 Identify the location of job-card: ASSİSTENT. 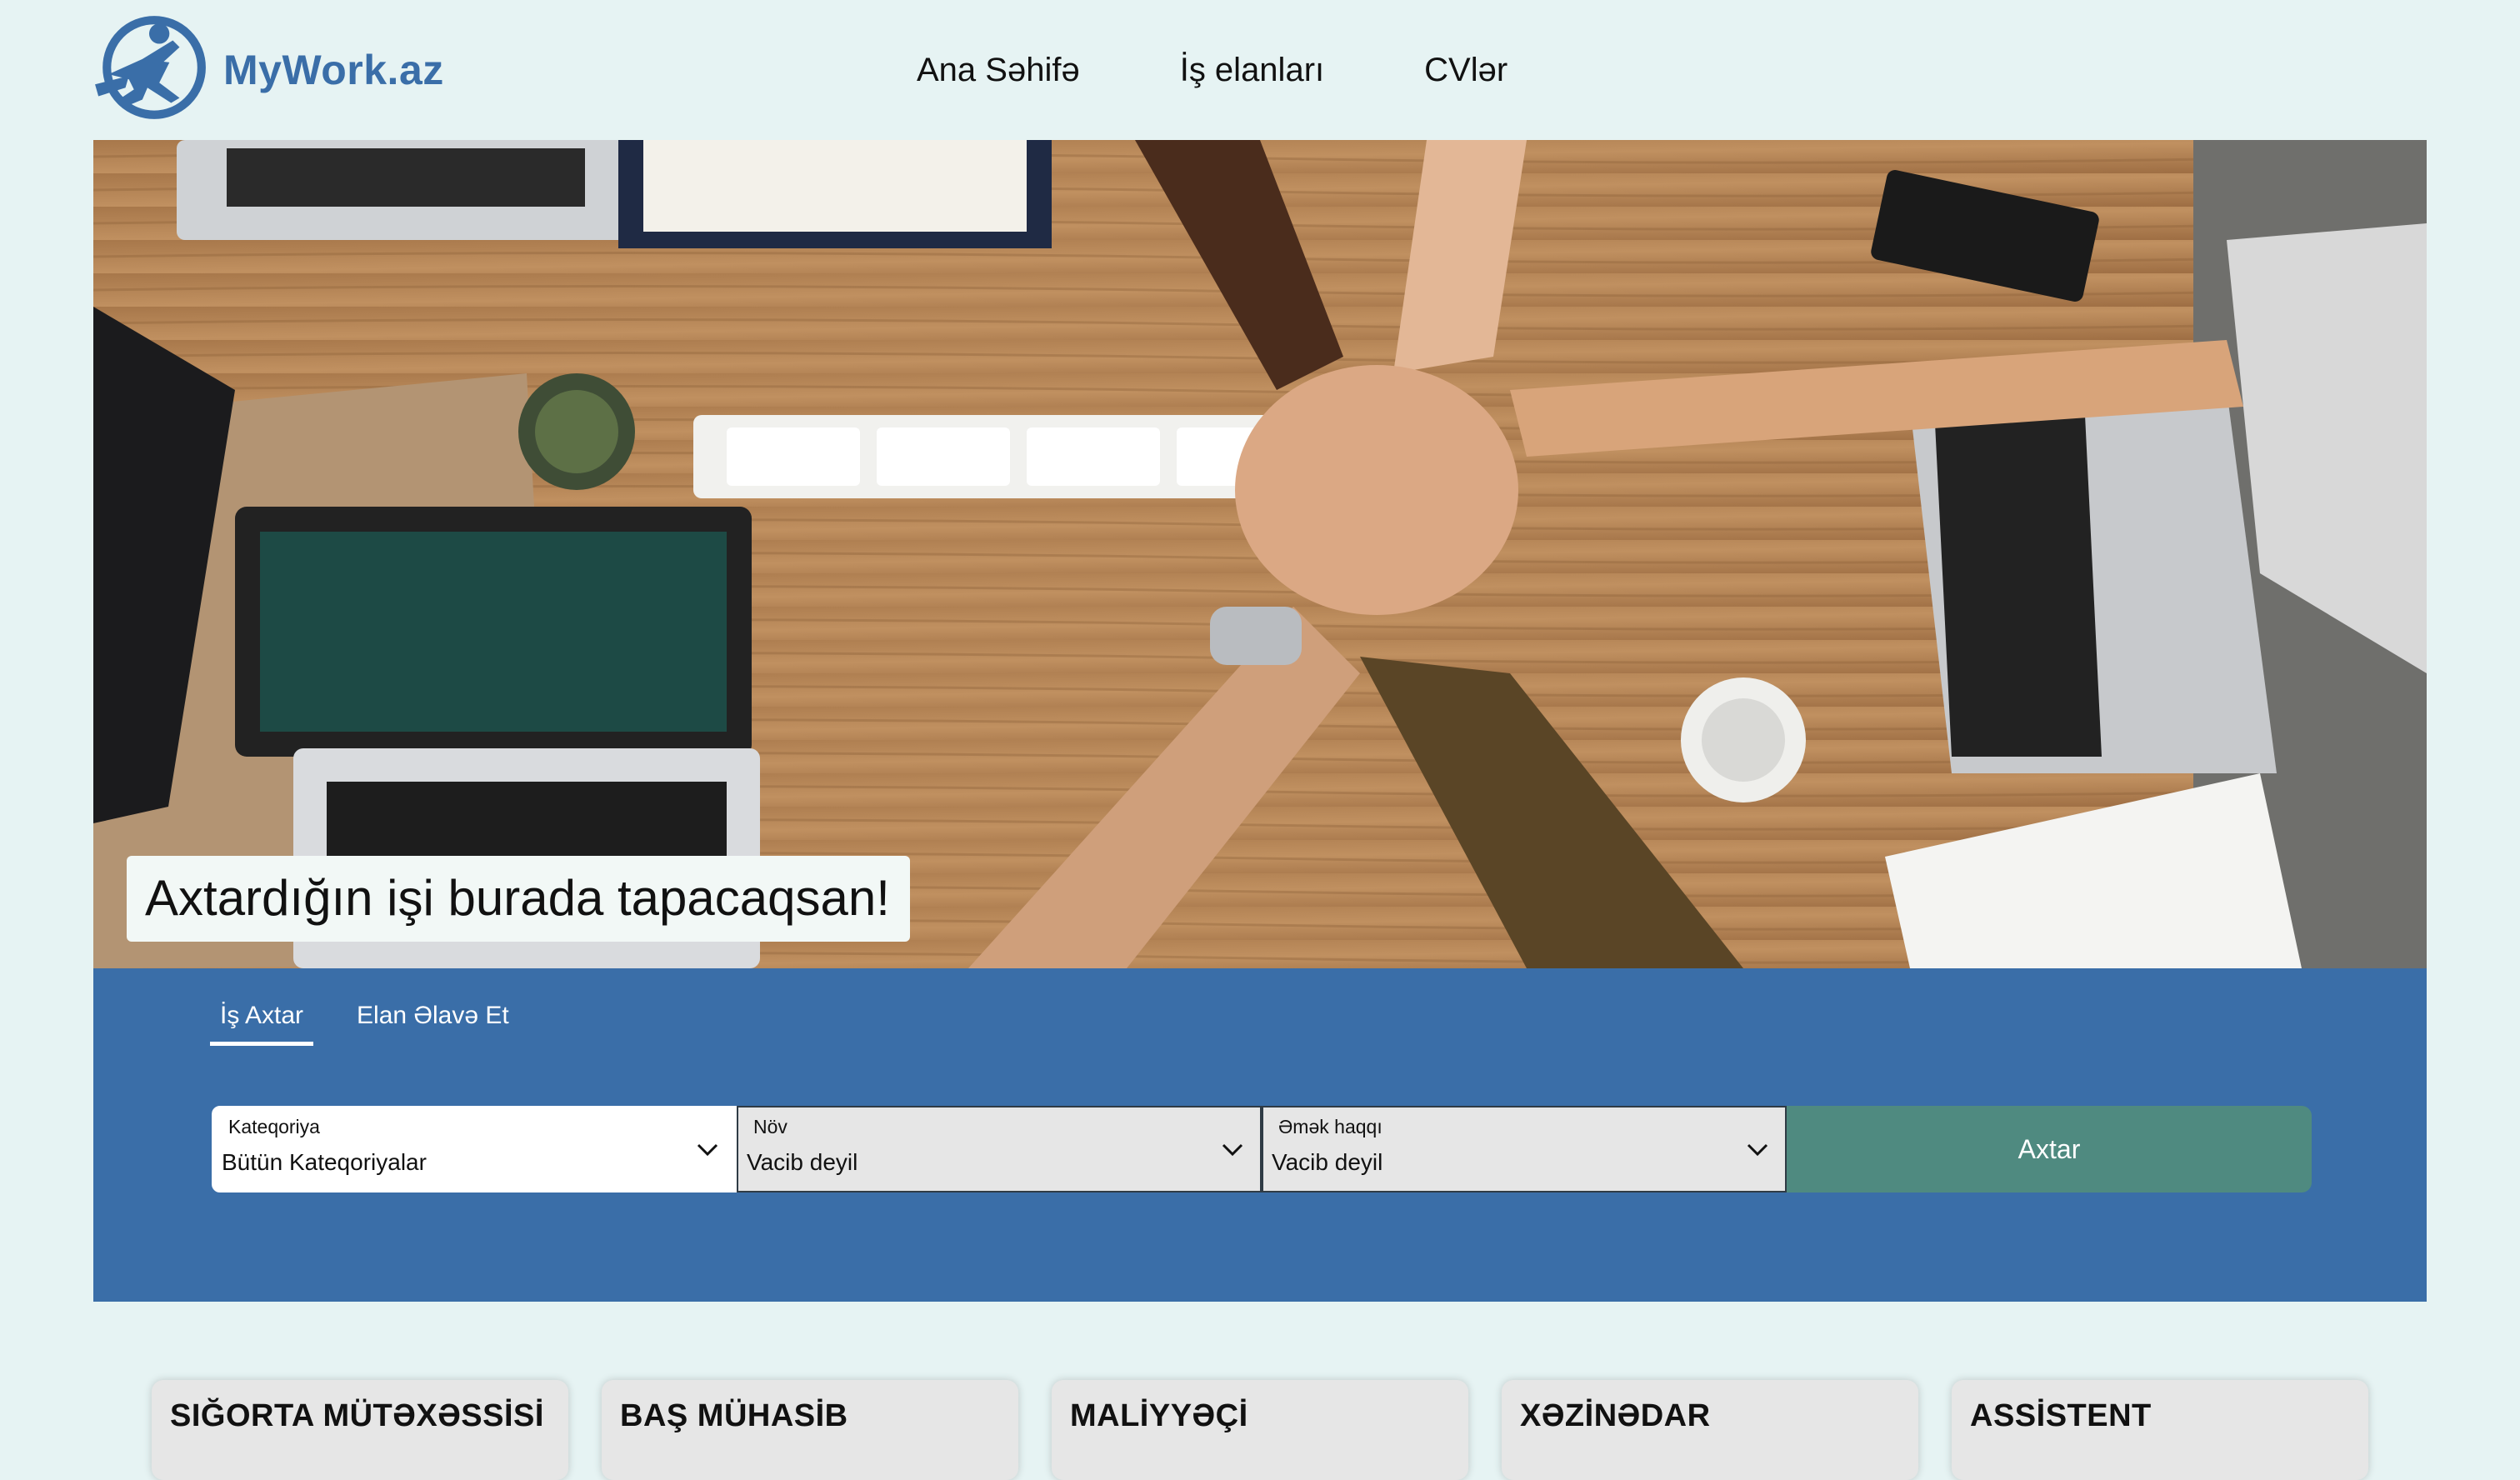
(2160, 1430).